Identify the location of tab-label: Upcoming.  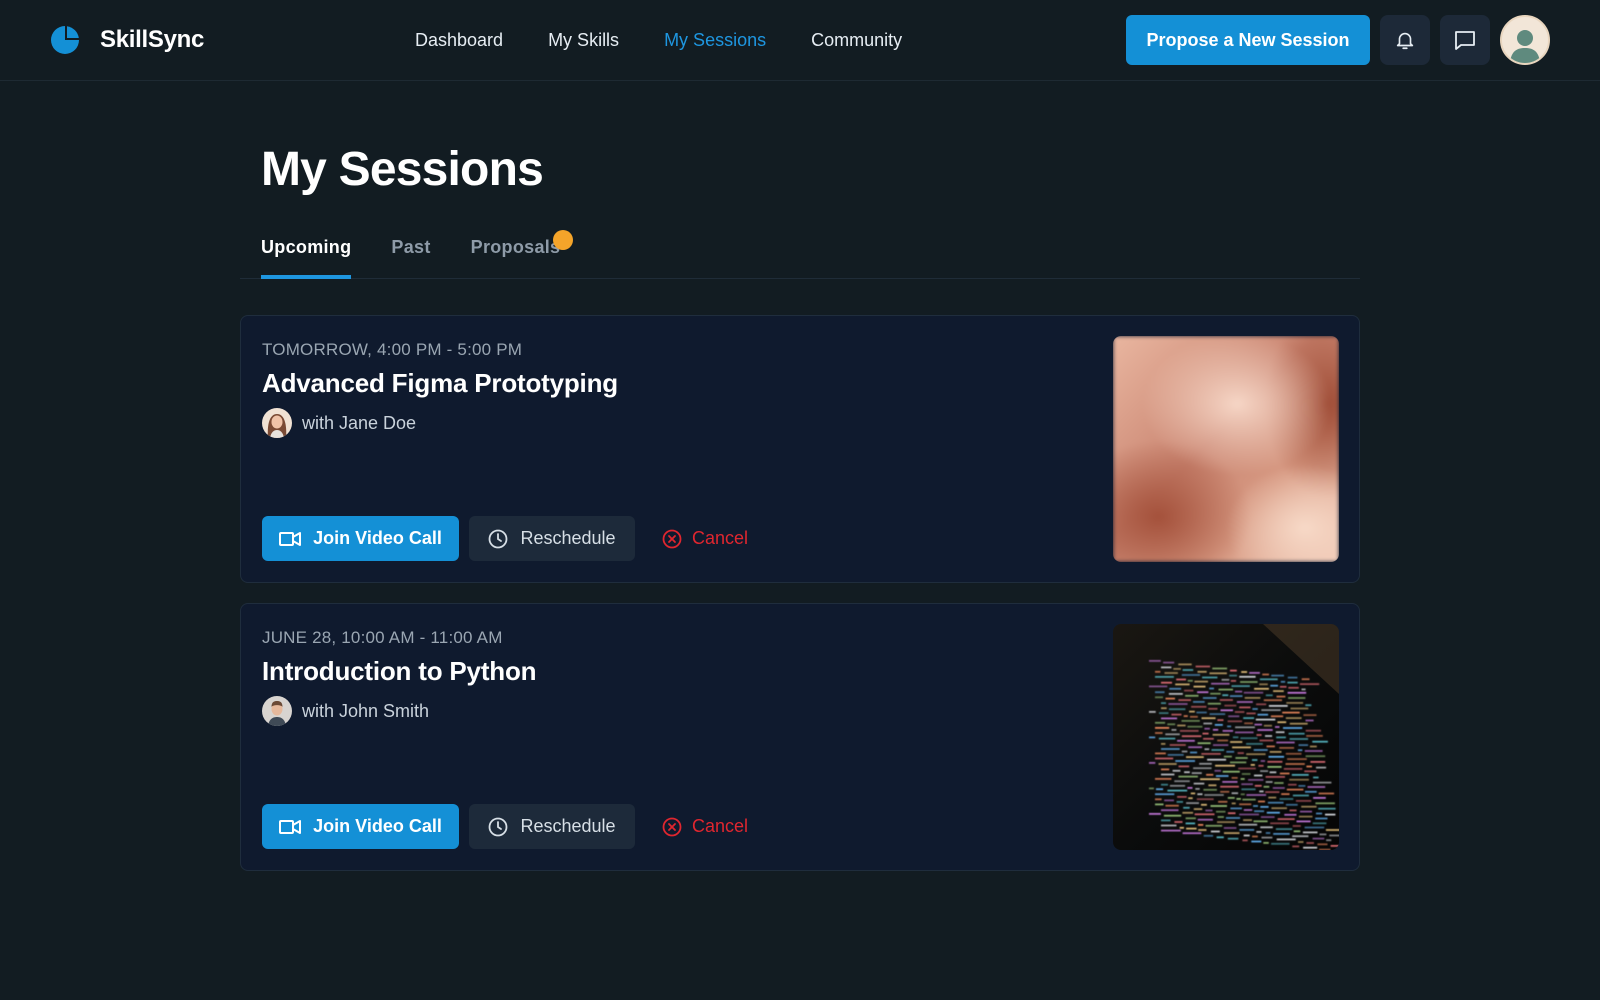
(306, 247).